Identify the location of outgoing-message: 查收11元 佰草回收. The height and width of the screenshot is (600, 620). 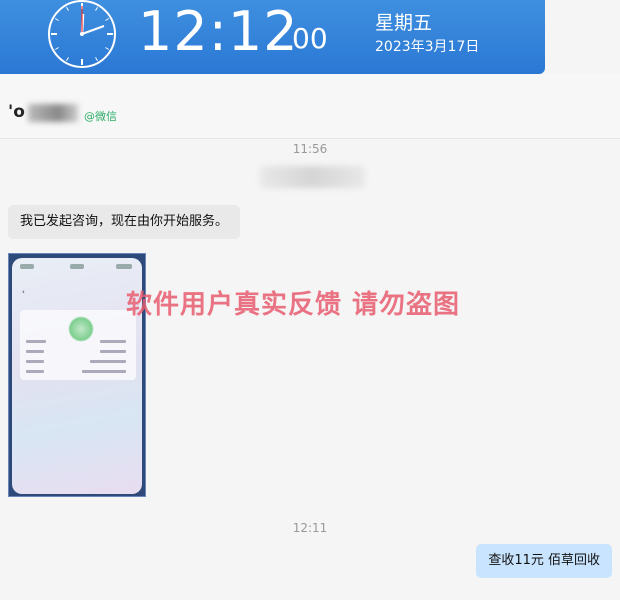
(544, 561).